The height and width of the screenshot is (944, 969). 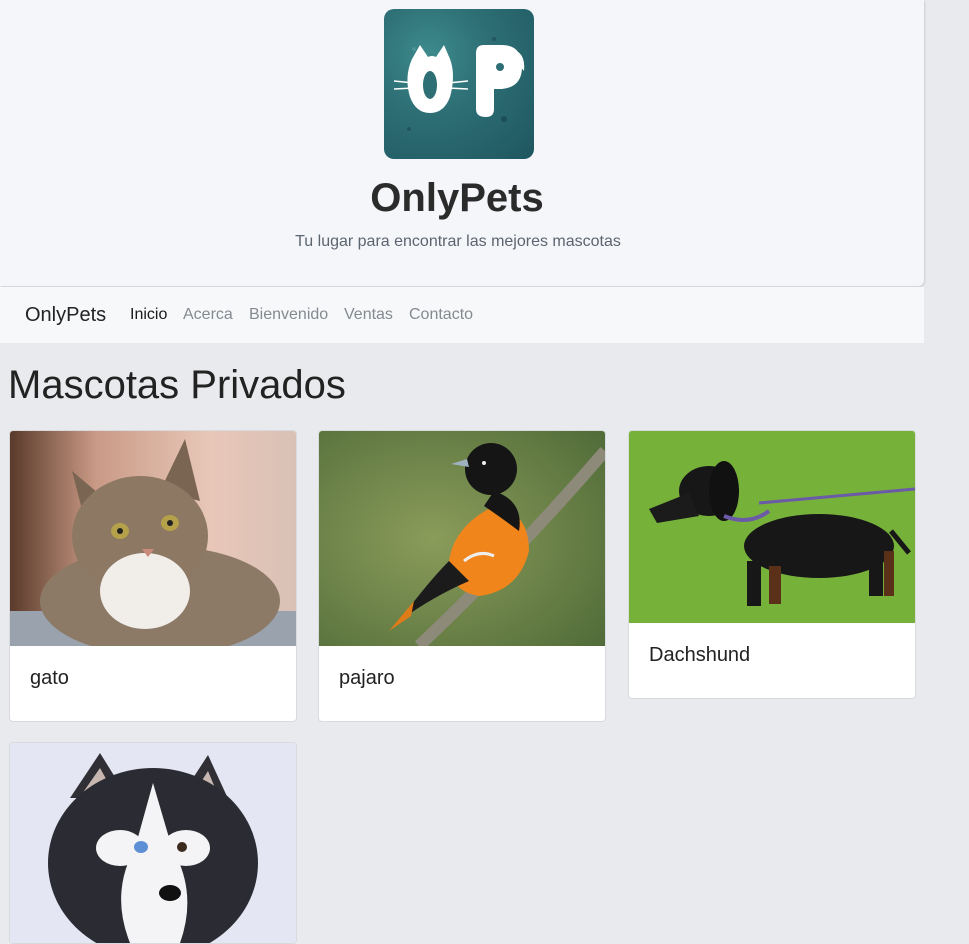 I want to click on site-title: OnlyPets, so click(x=457, y=198).